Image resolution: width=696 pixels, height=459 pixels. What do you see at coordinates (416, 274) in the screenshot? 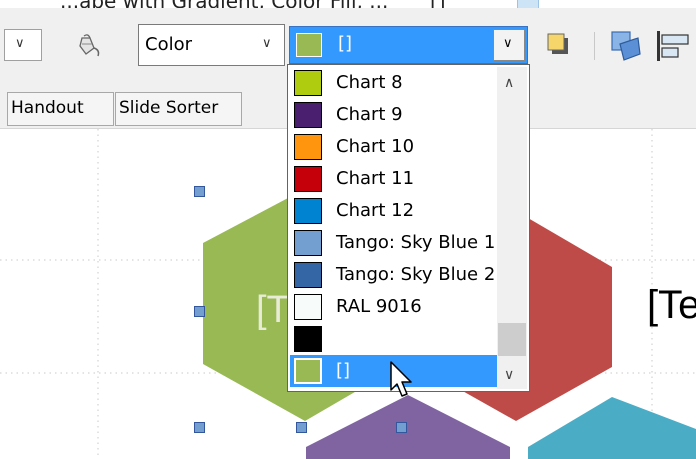
I see `color-option-label: Tango: Sky Blue 2` at bounding box center [416, 274].